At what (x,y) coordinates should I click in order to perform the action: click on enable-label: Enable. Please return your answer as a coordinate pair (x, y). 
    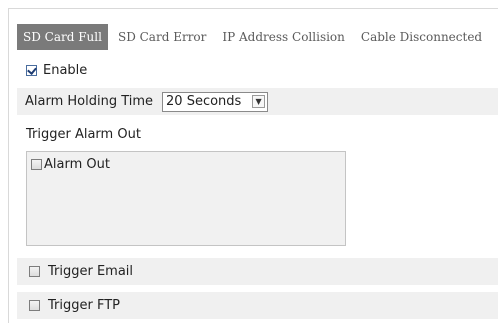
    Looking at the image, I should click on (65, 70).